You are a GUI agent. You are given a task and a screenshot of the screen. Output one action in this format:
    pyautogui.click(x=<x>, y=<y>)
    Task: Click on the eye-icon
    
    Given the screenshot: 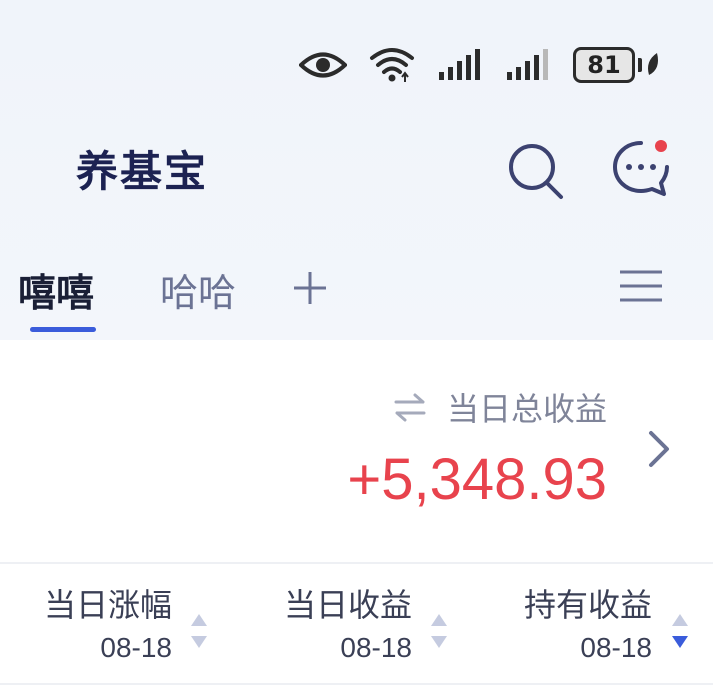 What is the action you would take?
    pyautogui.click(x=323, y=65)
    